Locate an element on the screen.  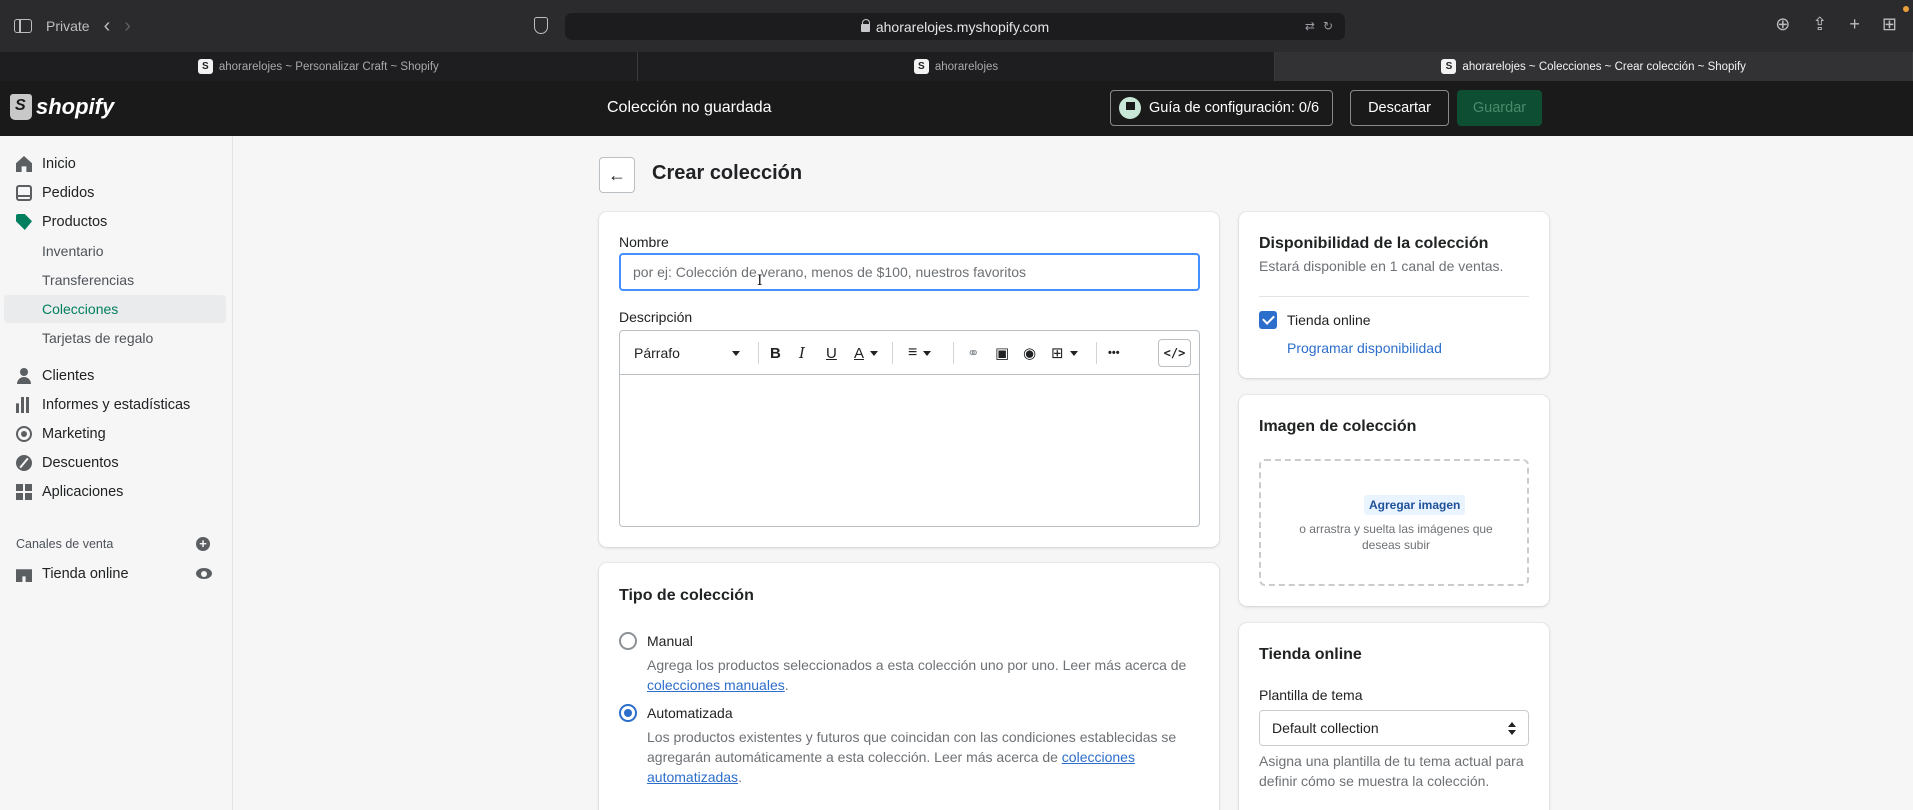
address-bar: ahorarelojes.myshopify.com ⇄ ↻ is located at coordinates (955, 26).